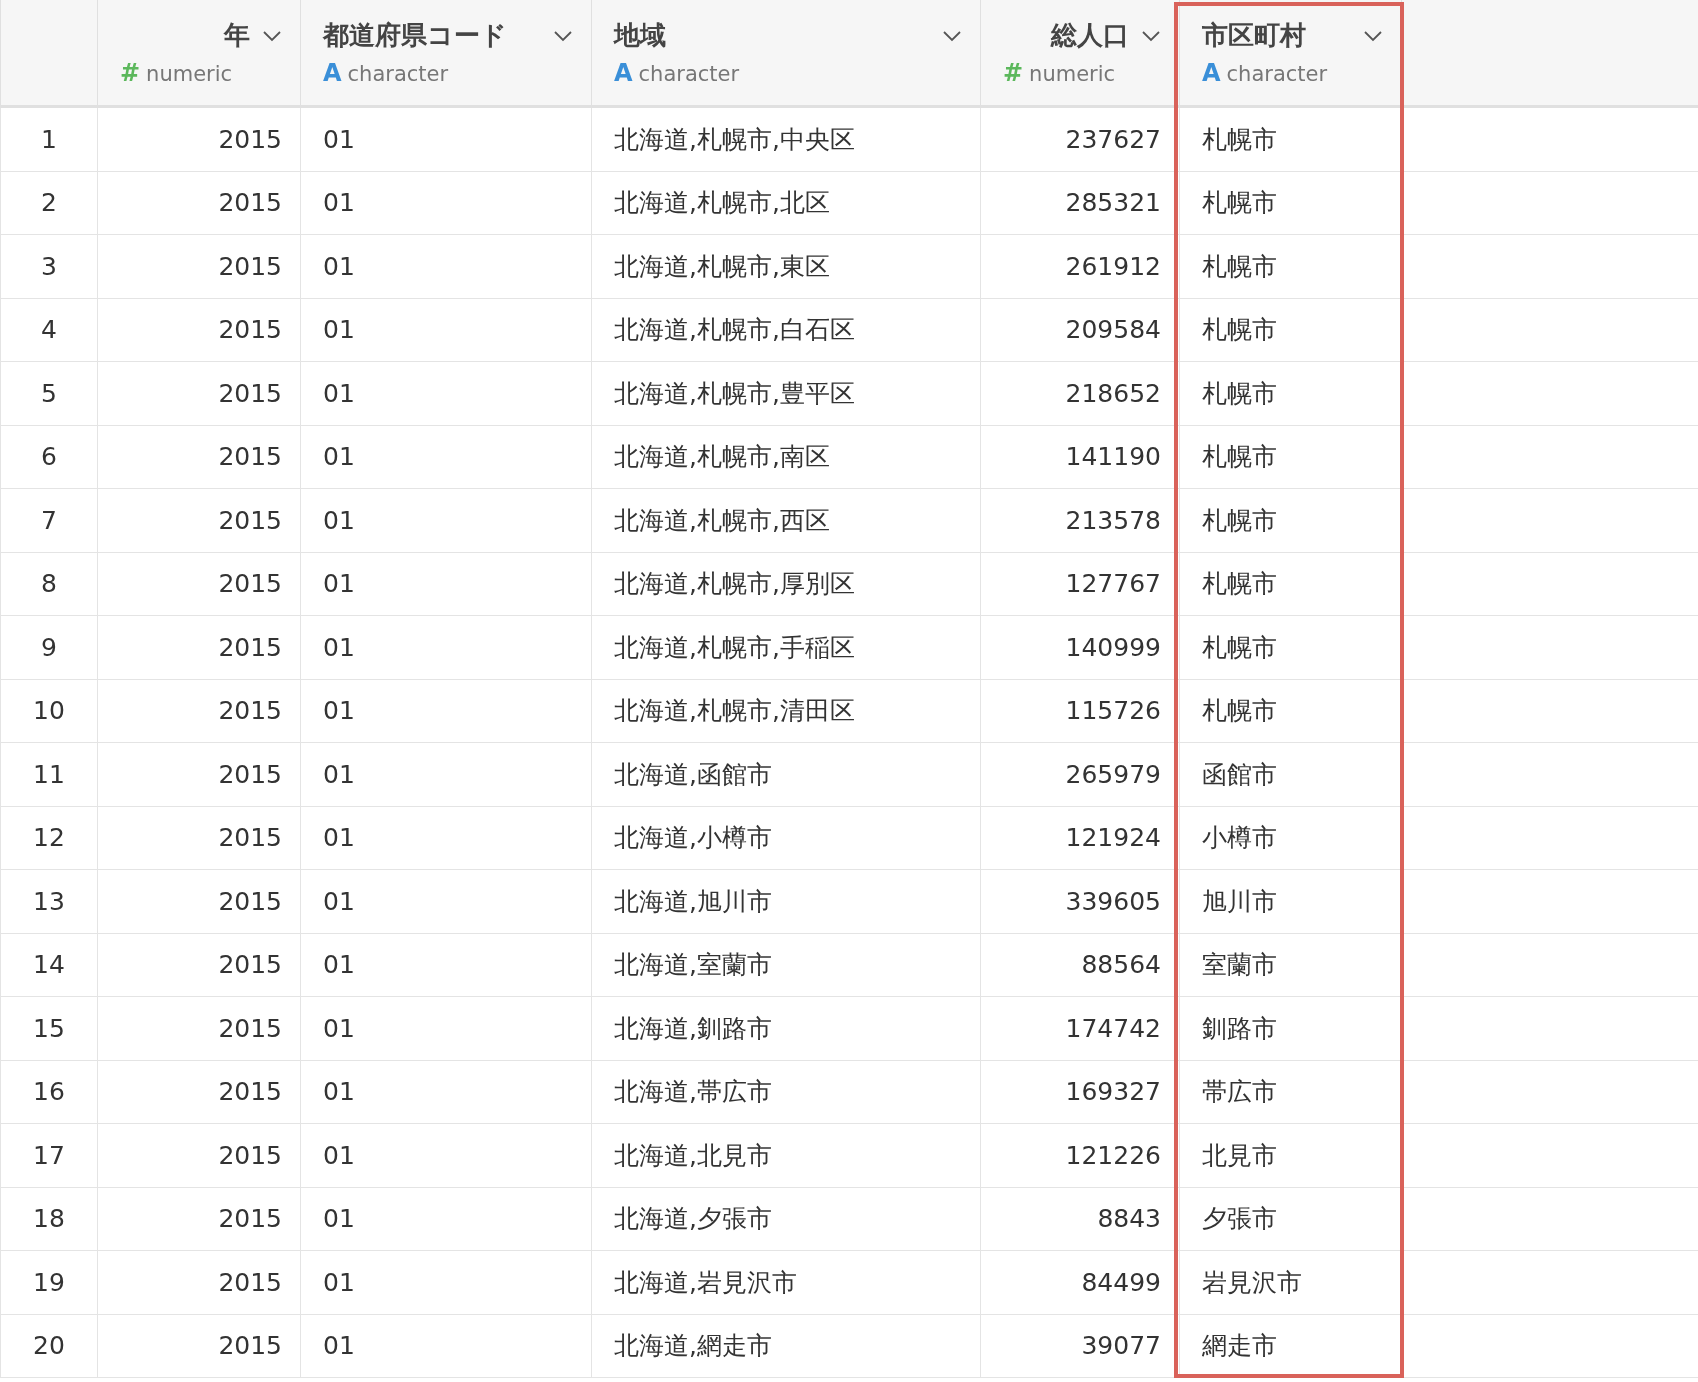 The width and height of the screenshot is (1698, 1382). Describe the element at coordinates (1080, 456) in the screenshot. I see `table-cell: 141190` at that location.